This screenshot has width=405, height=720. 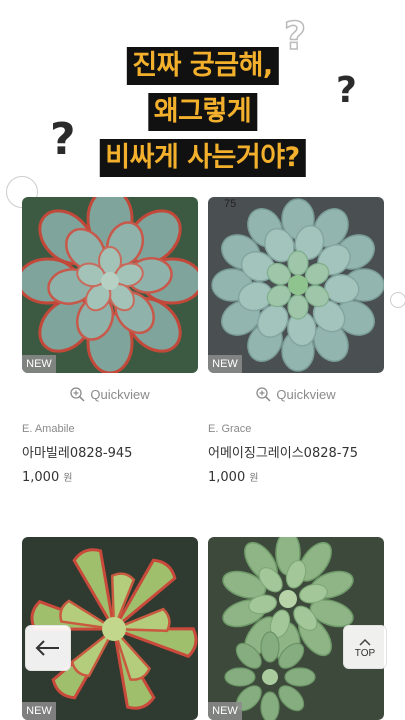 What do you see at coordinates (296, 285) in the screenshot?
I see `product-image: 75 NEW` at bounding box center [296, 285].